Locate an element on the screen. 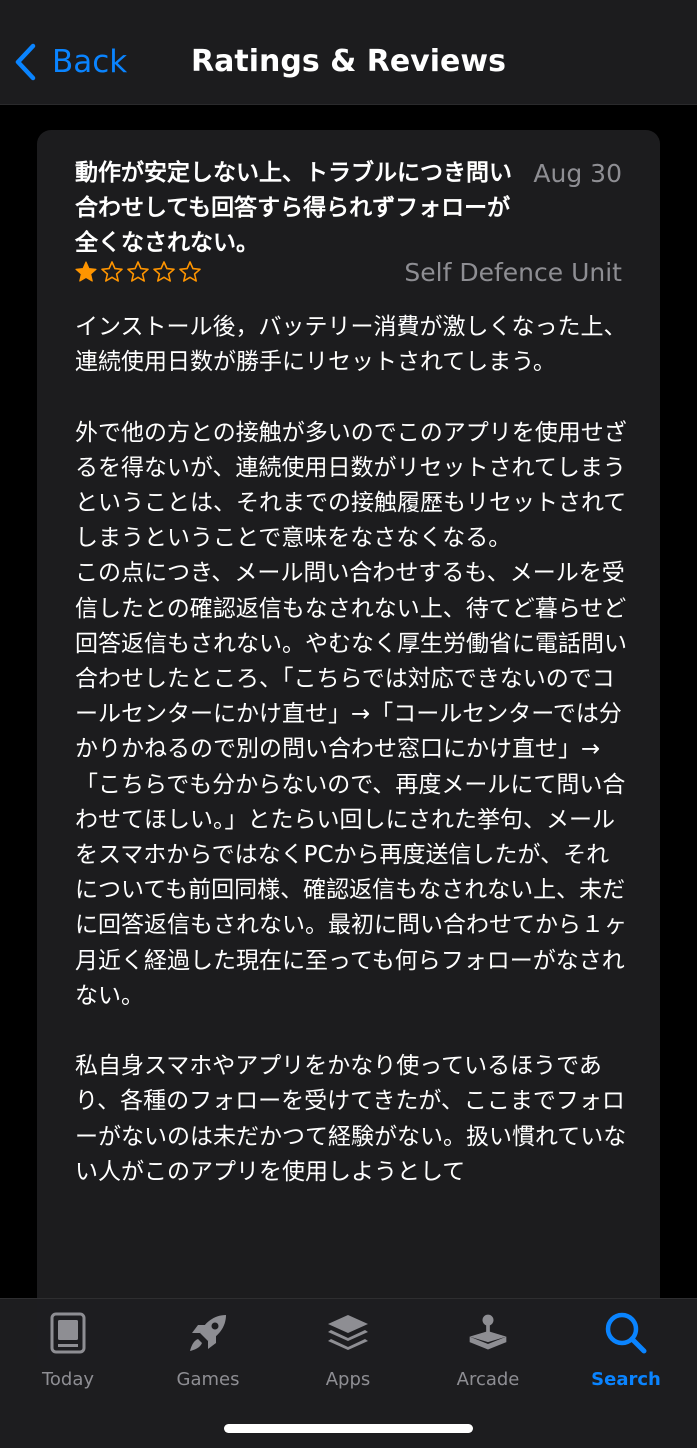 The height and width of the screenshot is (1448, 697). star-filled-icon is located at coordinates (86, 271).